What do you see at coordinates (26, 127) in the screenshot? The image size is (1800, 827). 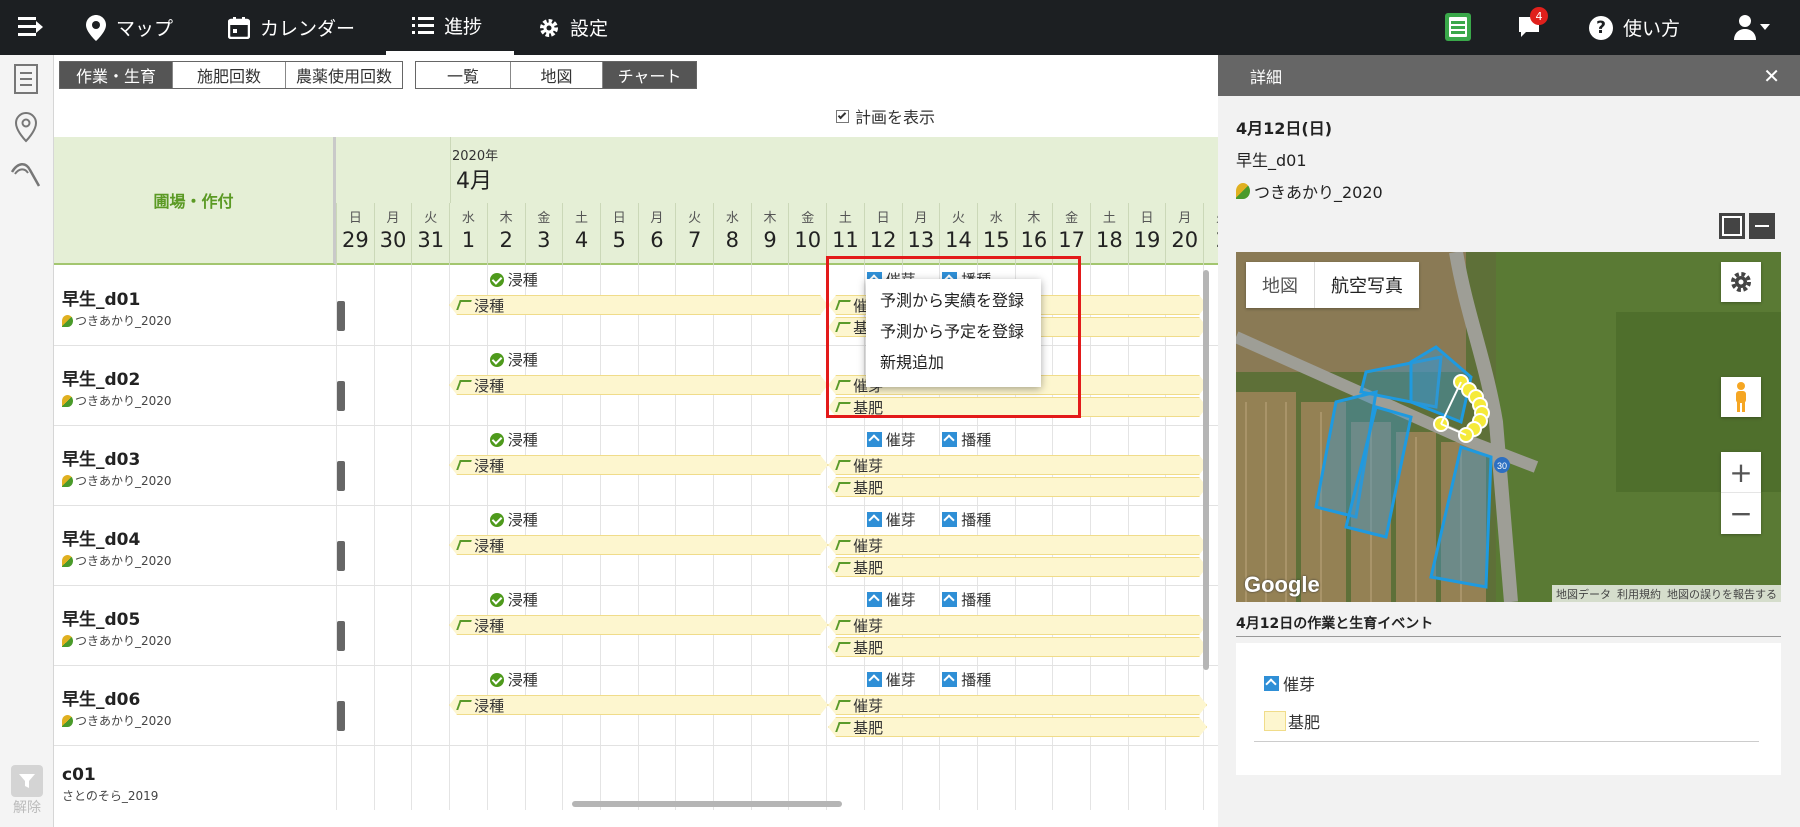 I see `location-pin-icon` at bounding box center [26, 127].